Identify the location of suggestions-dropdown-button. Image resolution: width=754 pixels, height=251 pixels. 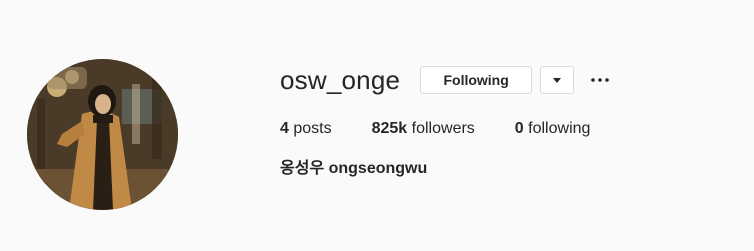
(557, 80).